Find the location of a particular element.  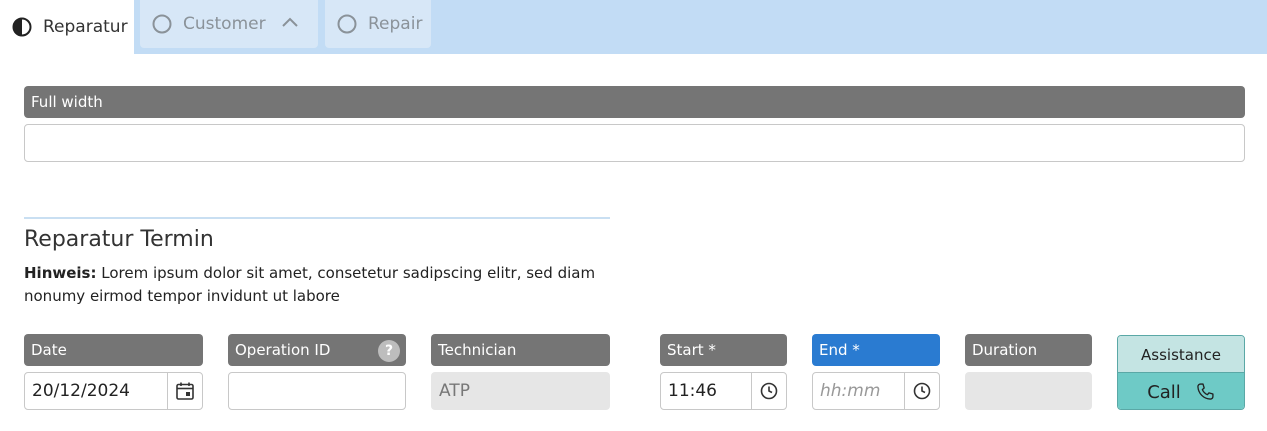

call-button: Call is located at coordinates (1181, 391).